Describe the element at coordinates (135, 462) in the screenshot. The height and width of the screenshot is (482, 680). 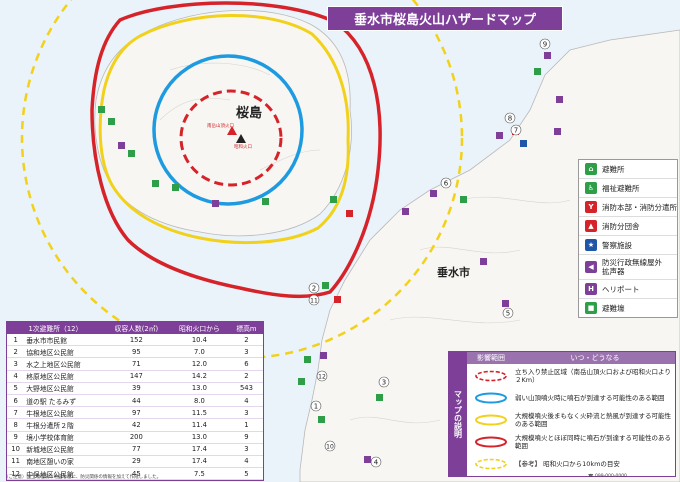
I see `table-row: 11 南地区憩いの家 29 17.4 4` at that location.